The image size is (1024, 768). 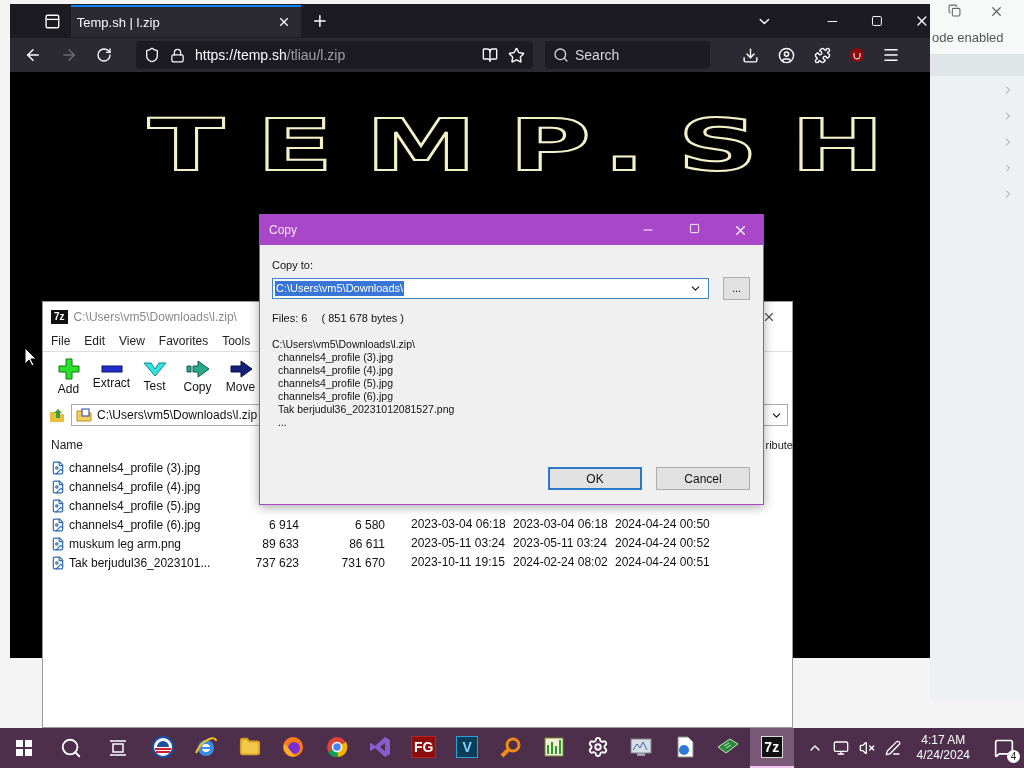 I want to click on browser-tab: Temp.sh | l.zip, so click(x=185, y=21).